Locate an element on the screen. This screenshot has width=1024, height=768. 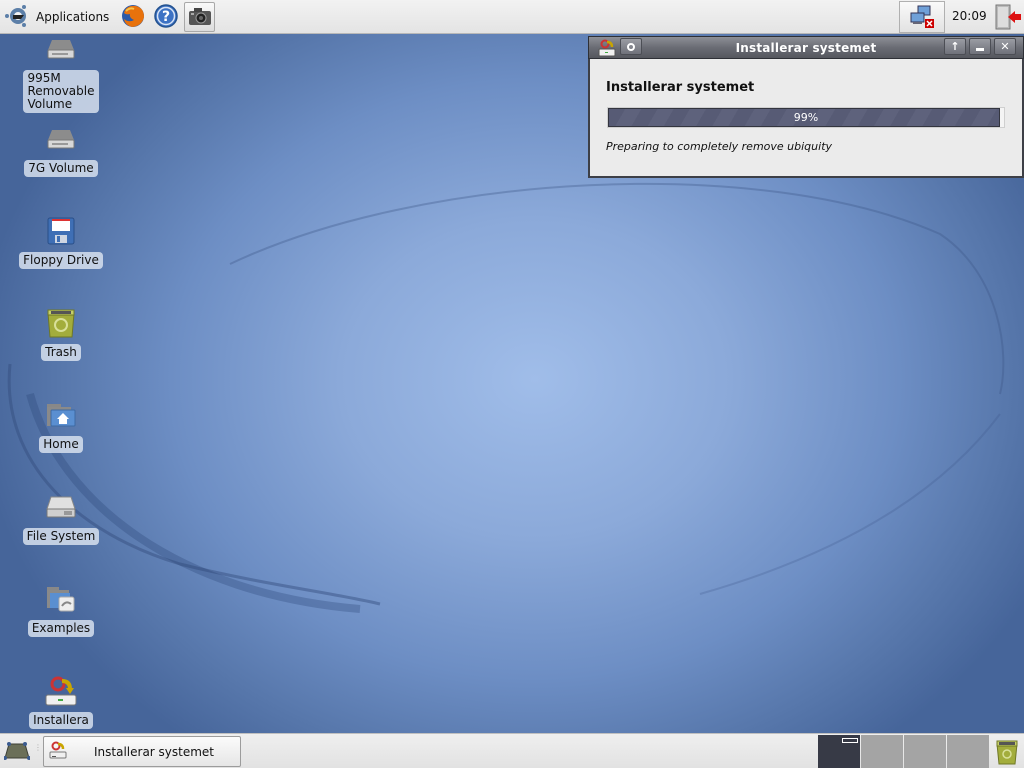
help-launcher: ? is located at coordinates (166, 17).